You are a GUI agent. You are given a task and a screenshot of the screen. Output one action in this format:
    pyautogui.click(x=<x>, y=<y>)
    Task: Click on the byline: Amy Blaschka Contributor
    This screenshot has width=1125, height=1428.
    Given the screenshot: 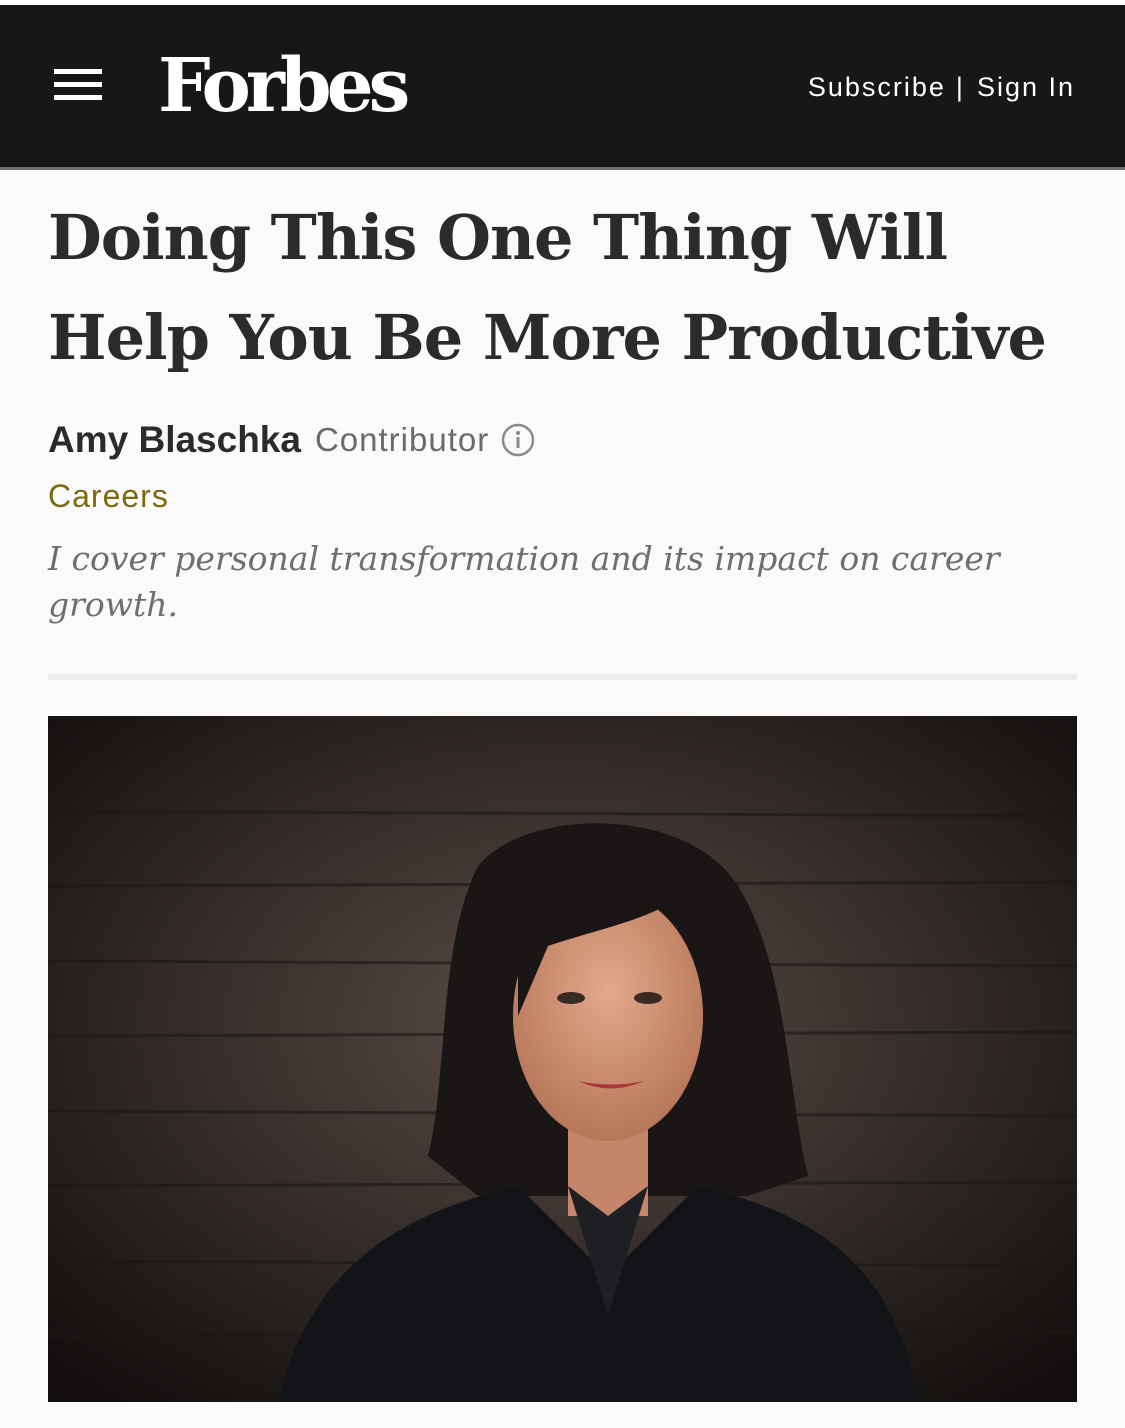 What is the action you would take?
    pyautogui.click(x=291, y=440)
    